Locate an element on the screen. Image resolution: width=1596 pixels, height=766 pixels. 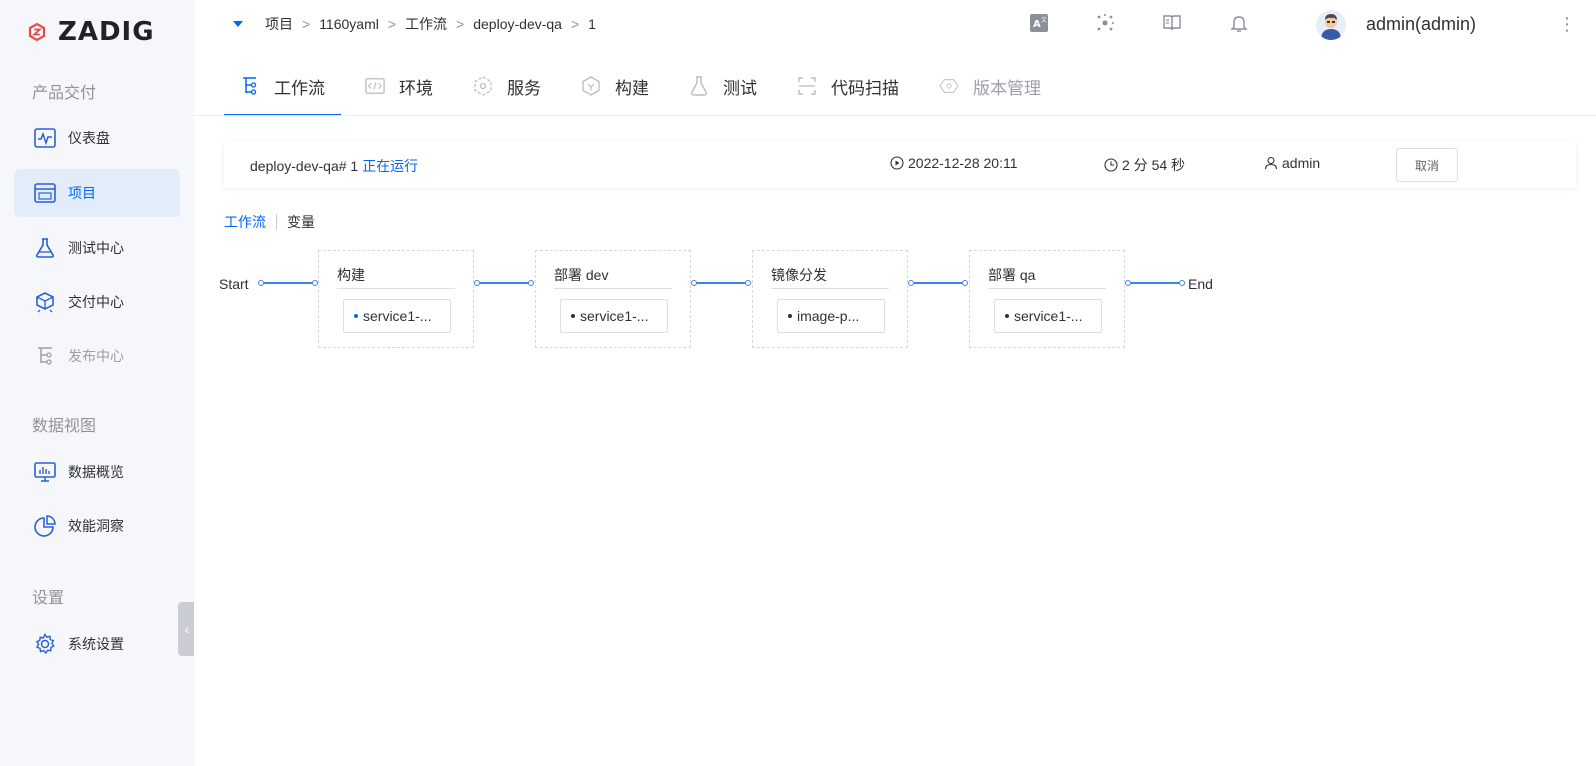
bell-icon is located at coordinates (1239, 23).